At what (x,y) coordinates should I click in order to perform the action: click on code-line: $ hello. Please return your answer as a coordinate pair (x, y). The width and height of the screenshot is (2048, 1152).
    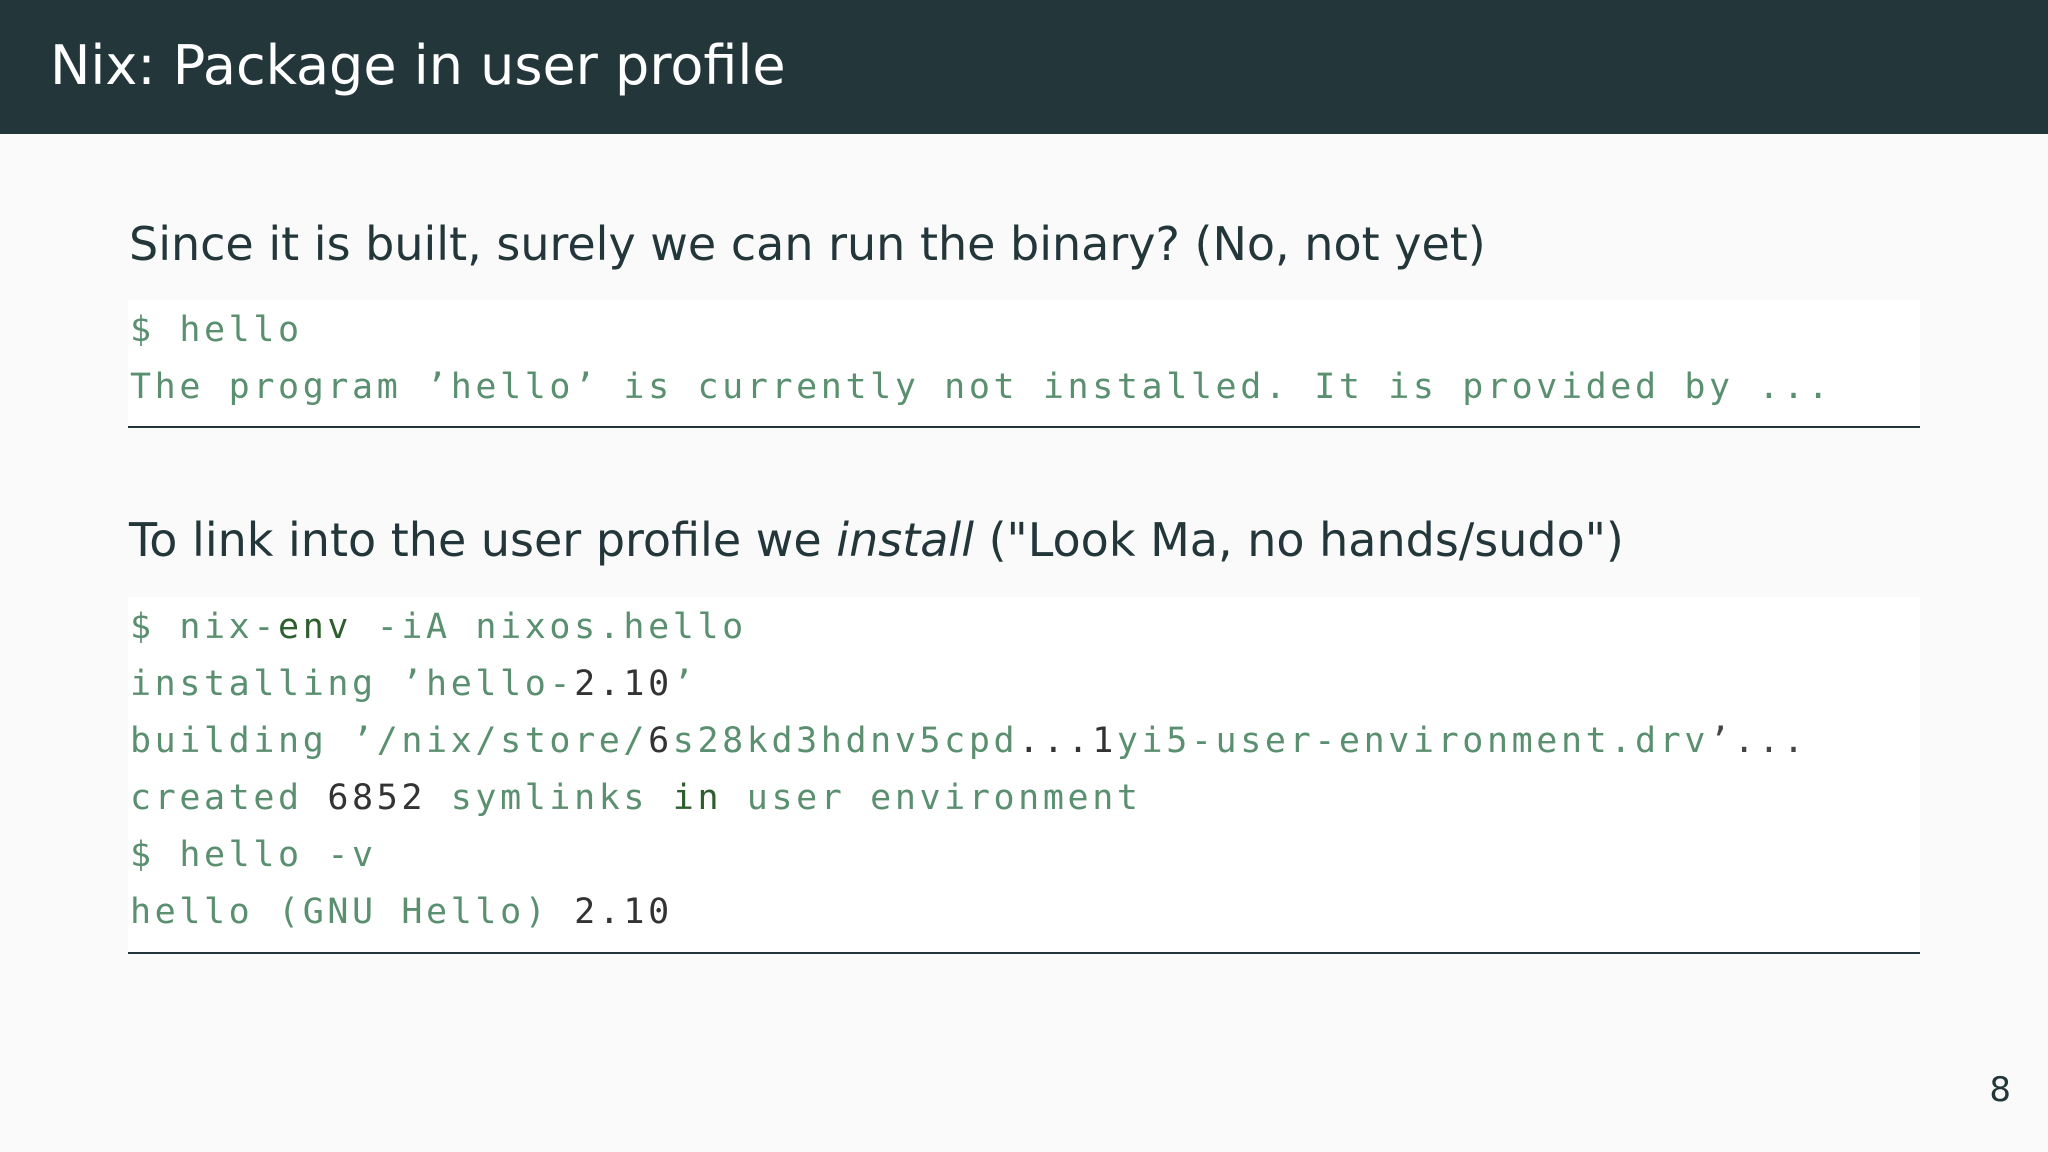
    Looking at the image, I should click on (216, 330).